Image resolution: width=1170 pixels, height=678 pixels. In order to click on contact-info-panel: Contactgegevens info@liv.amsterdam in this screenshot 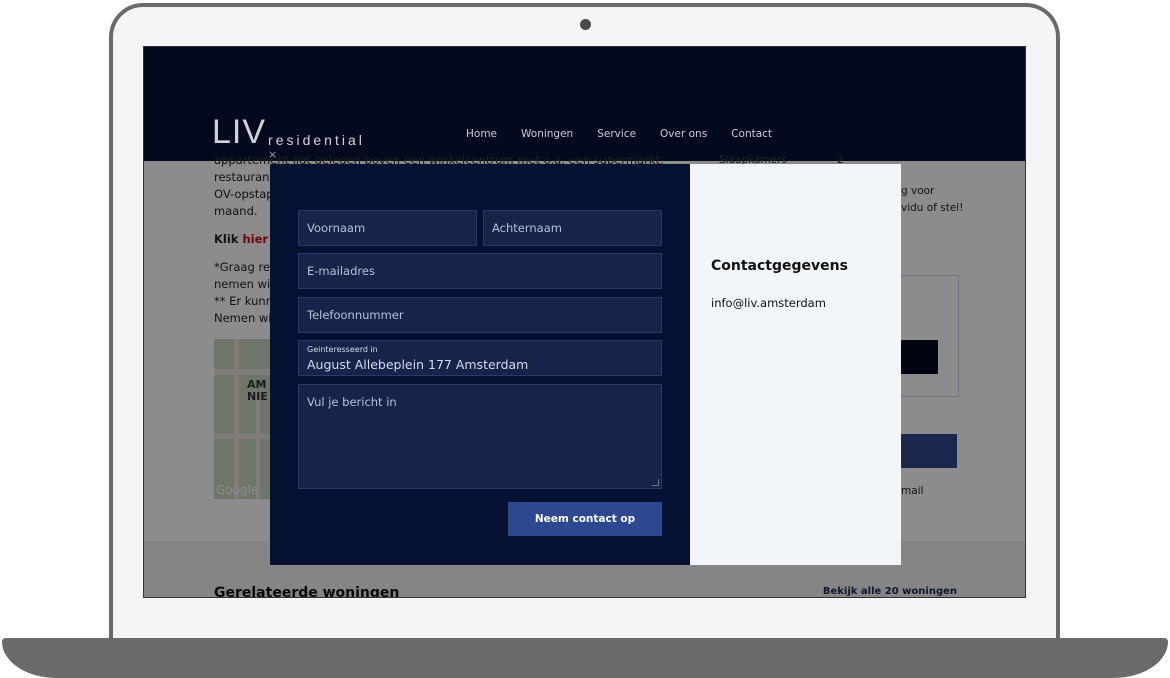, I will do `click(795, 364)`.